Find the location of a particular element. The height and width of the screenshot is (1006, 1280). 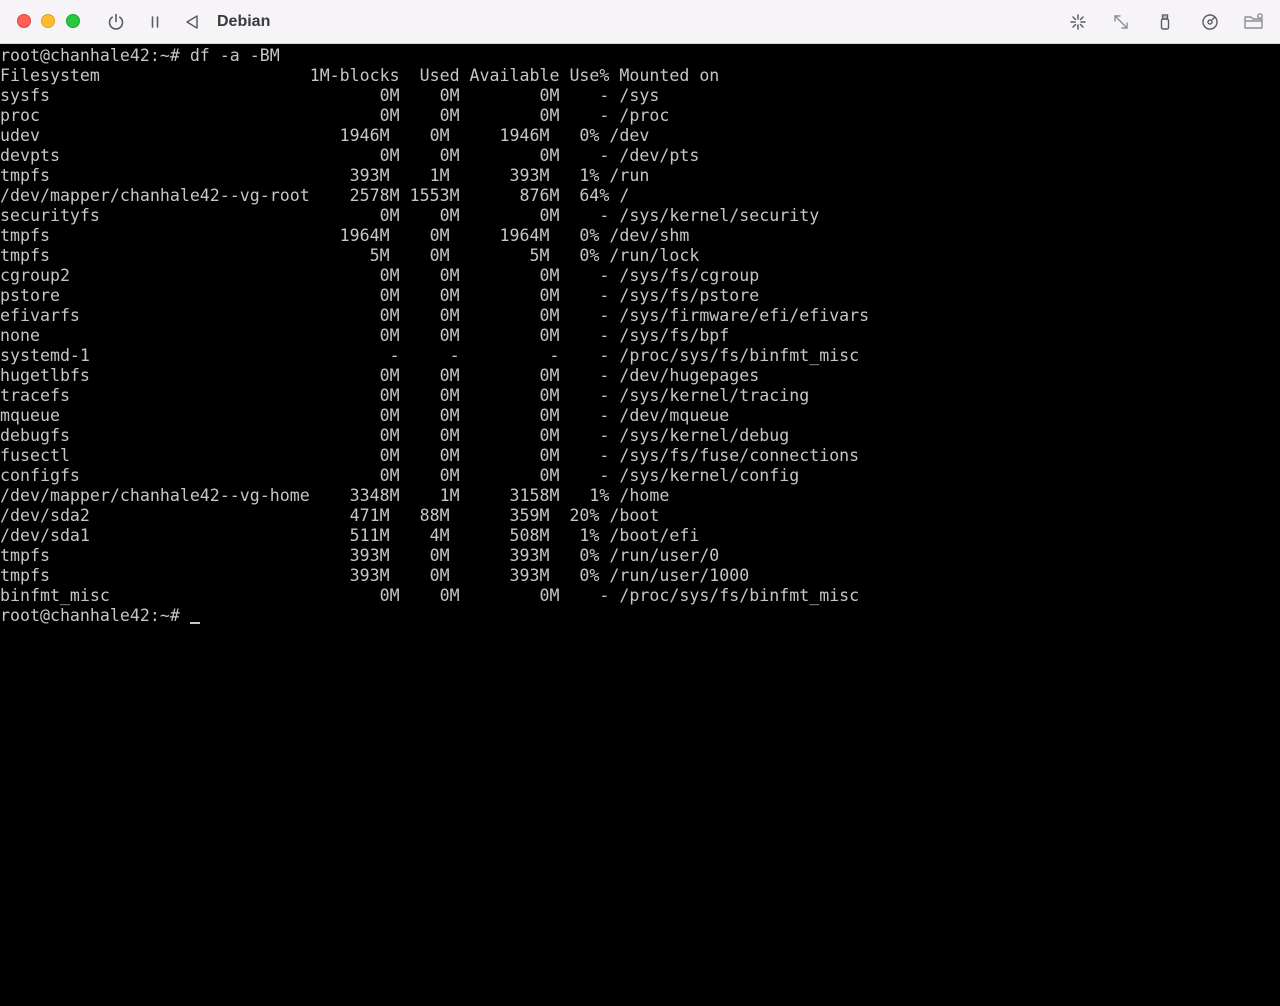

df-row: cgroup2 0M 0M 0M - /sys/fs/cgroup is located at coordinates (380, 275).